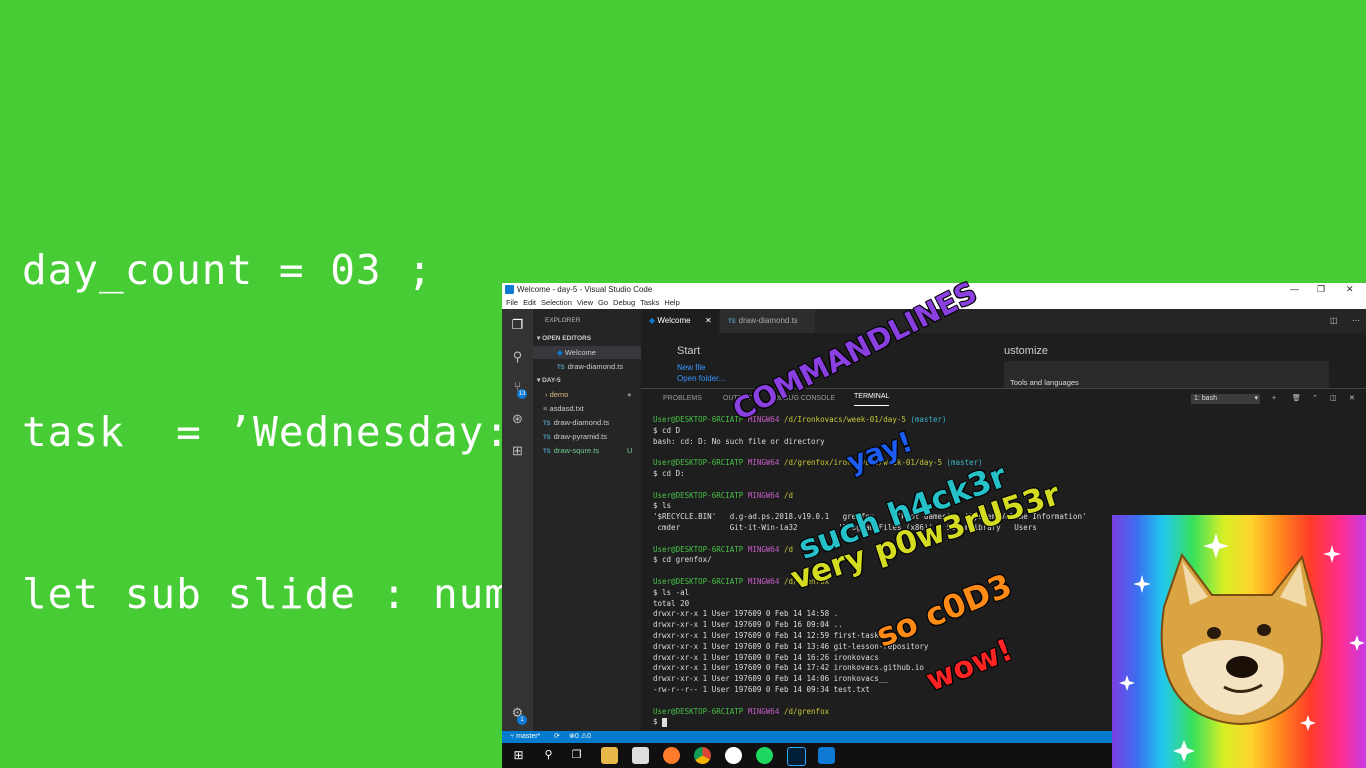  Describe the element at coordinates (665, 722) in the screenshot. I see `terminal-cursor` at that location.